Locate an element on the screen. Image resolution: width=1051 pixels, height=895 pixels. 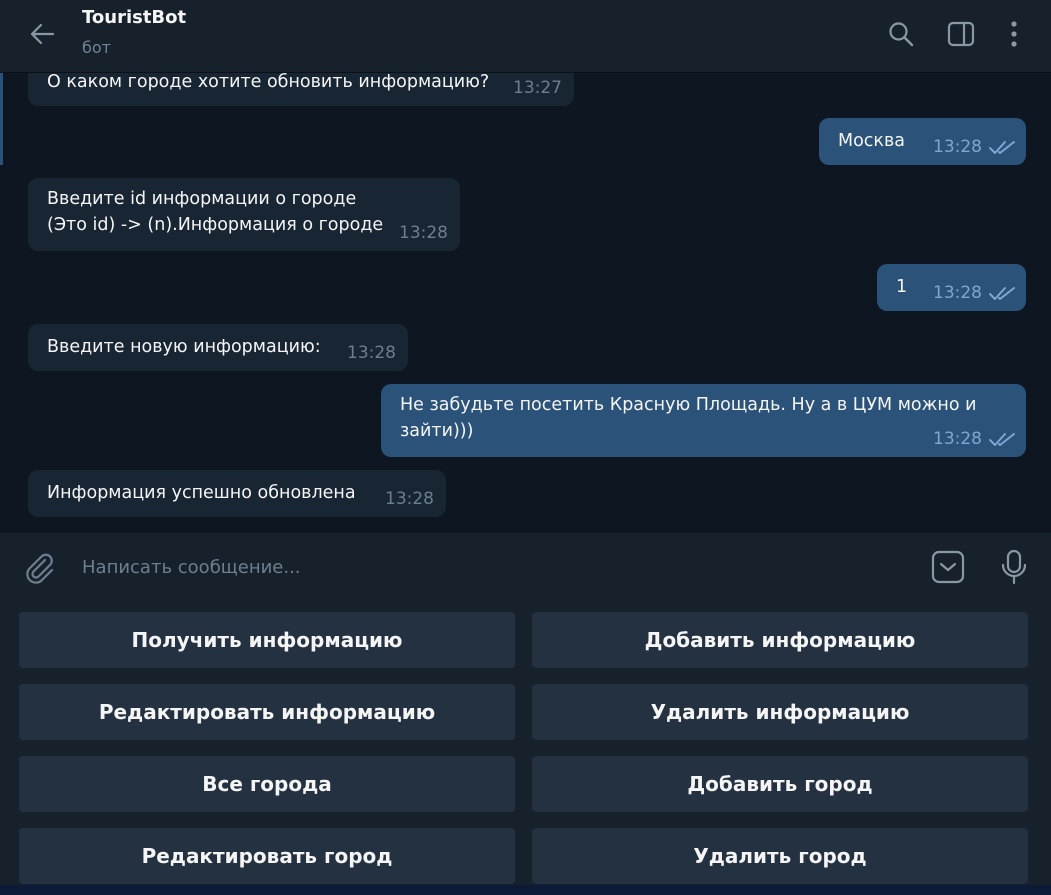
paperclip-icon is located at coordinates (40, 568).